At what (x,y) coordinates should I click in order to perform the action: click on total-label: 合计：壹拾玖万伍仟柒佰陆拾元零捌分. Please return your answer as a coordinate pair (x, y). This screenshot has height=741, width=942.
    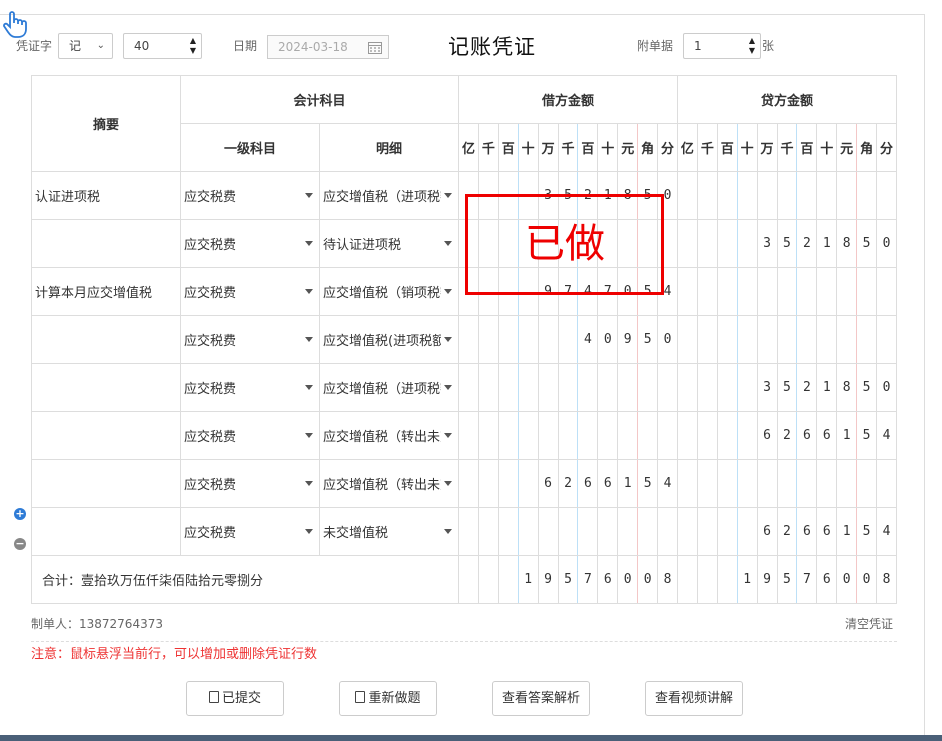
    Looking at the image, I should click on (245, 579).